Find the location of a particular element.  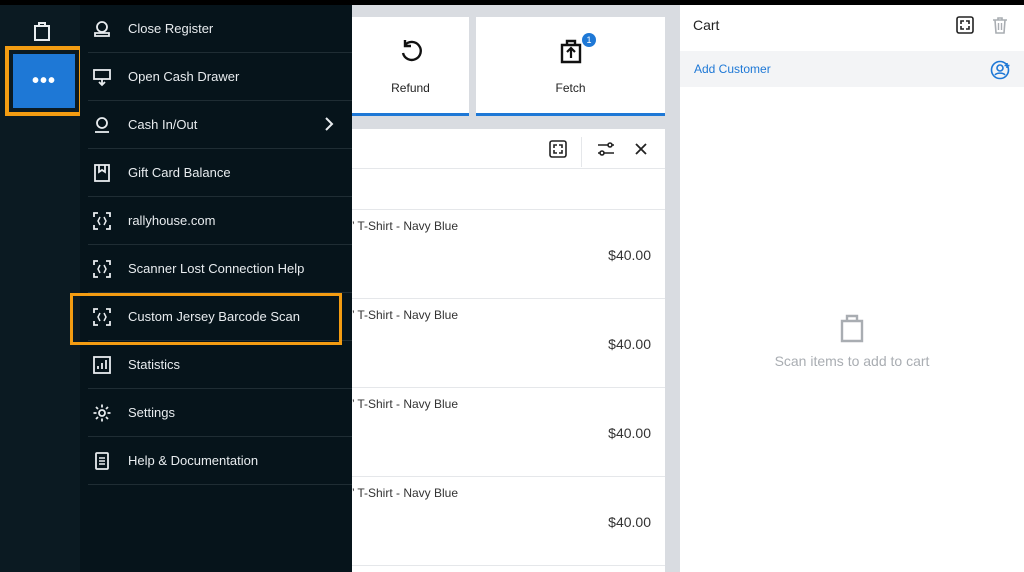

cart-title: Cart is located at coordinates (706, 25).